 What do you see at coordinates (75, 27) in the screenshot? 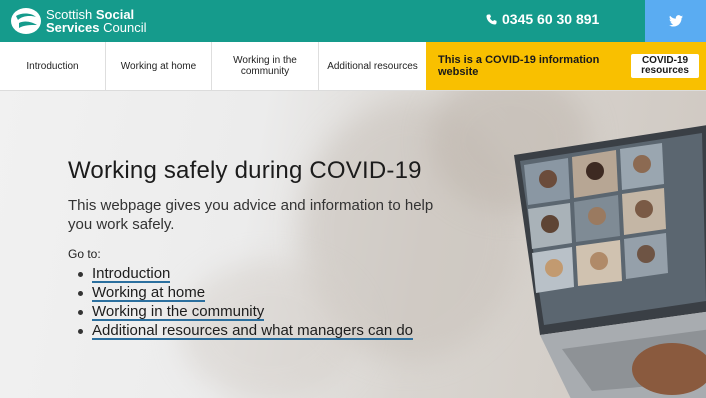
I see `logo-word-services: Services` at bounding box center [75, 27].